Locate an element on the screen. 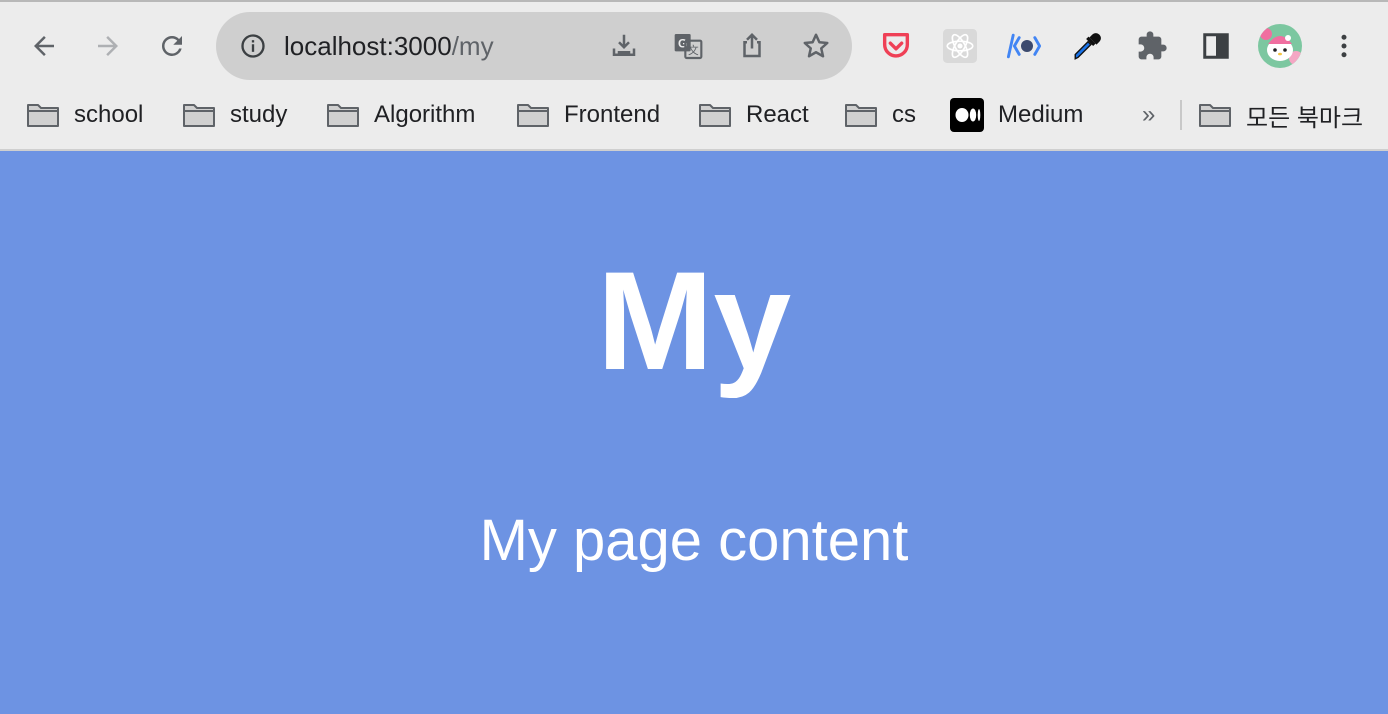 The height and width of the screenshot is (714, 1388). page-title: My is located at coordinates (694, 320).